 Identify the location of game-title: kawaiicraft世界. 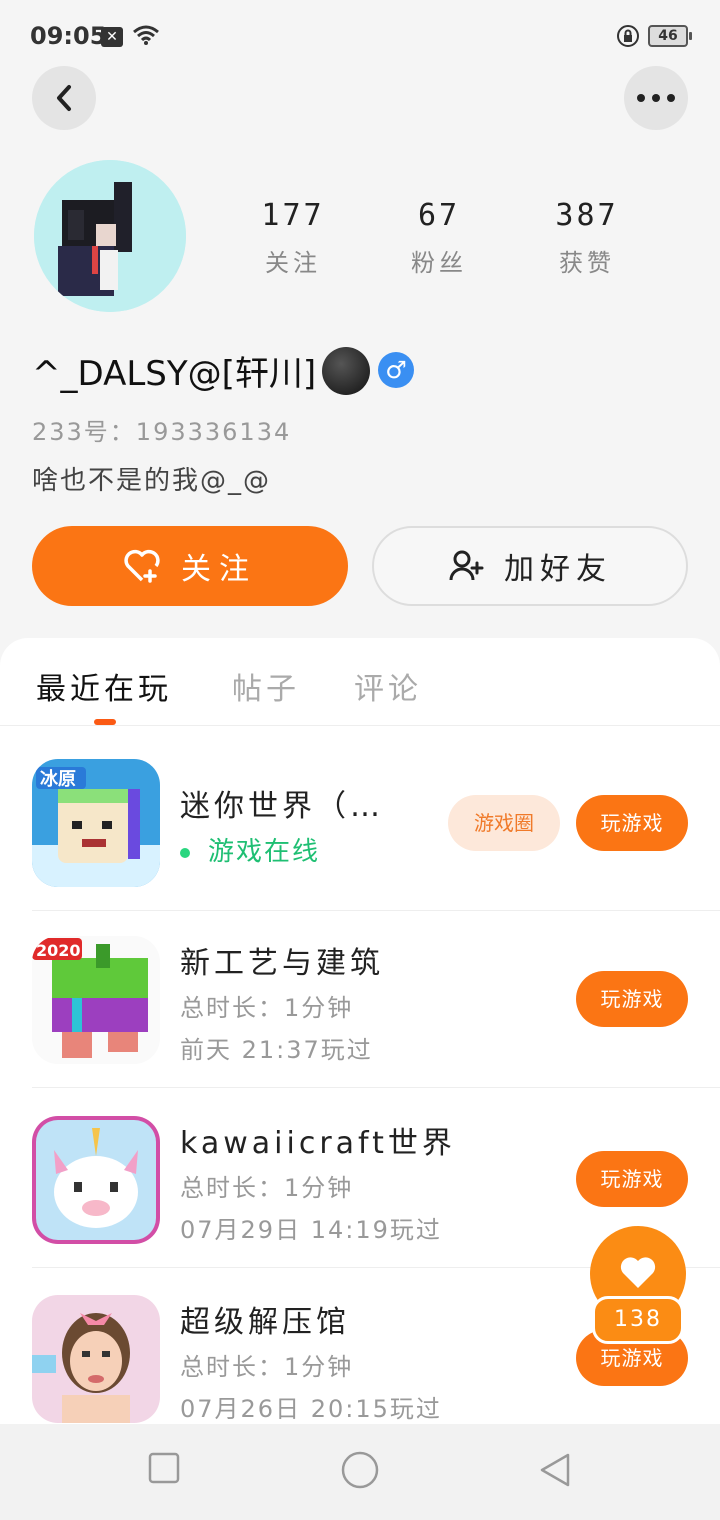
(318, 1143).